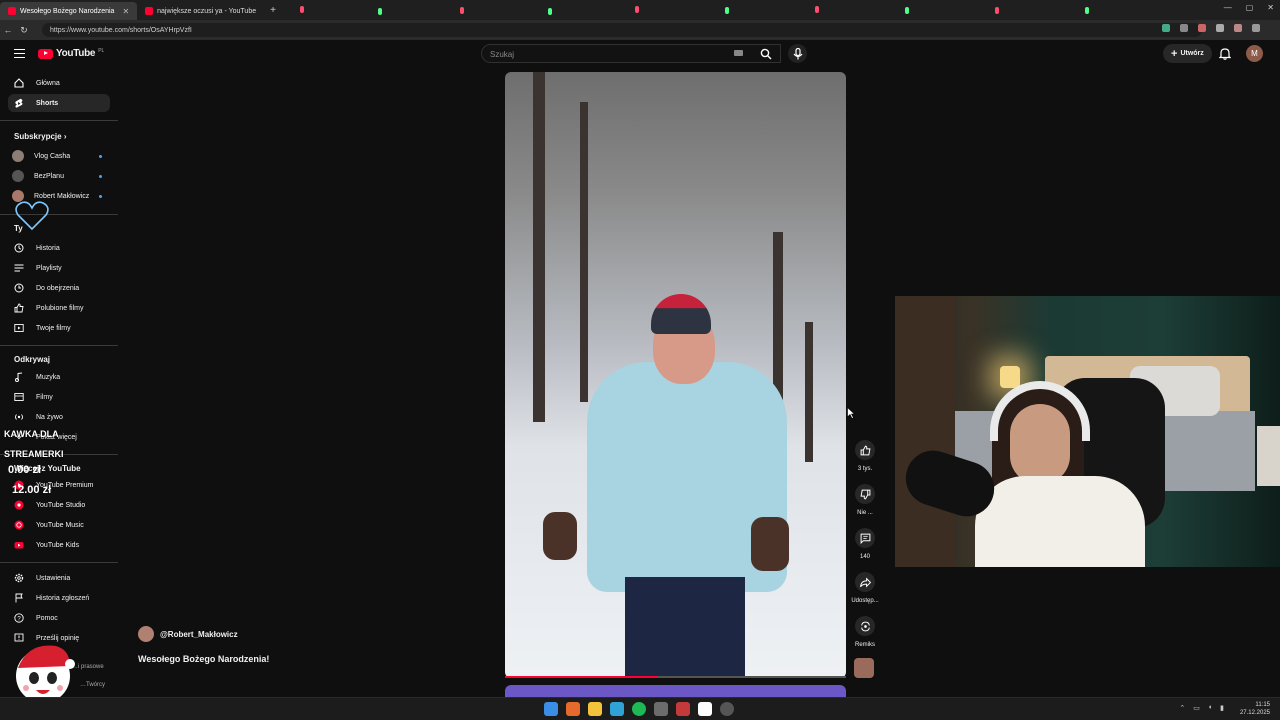 The width and height of the screenshot is (1280, 720). What do you see at coordinates (1238, 28) in the screenshot?
I see `profile-icon` at bounding box center [1238, 28].